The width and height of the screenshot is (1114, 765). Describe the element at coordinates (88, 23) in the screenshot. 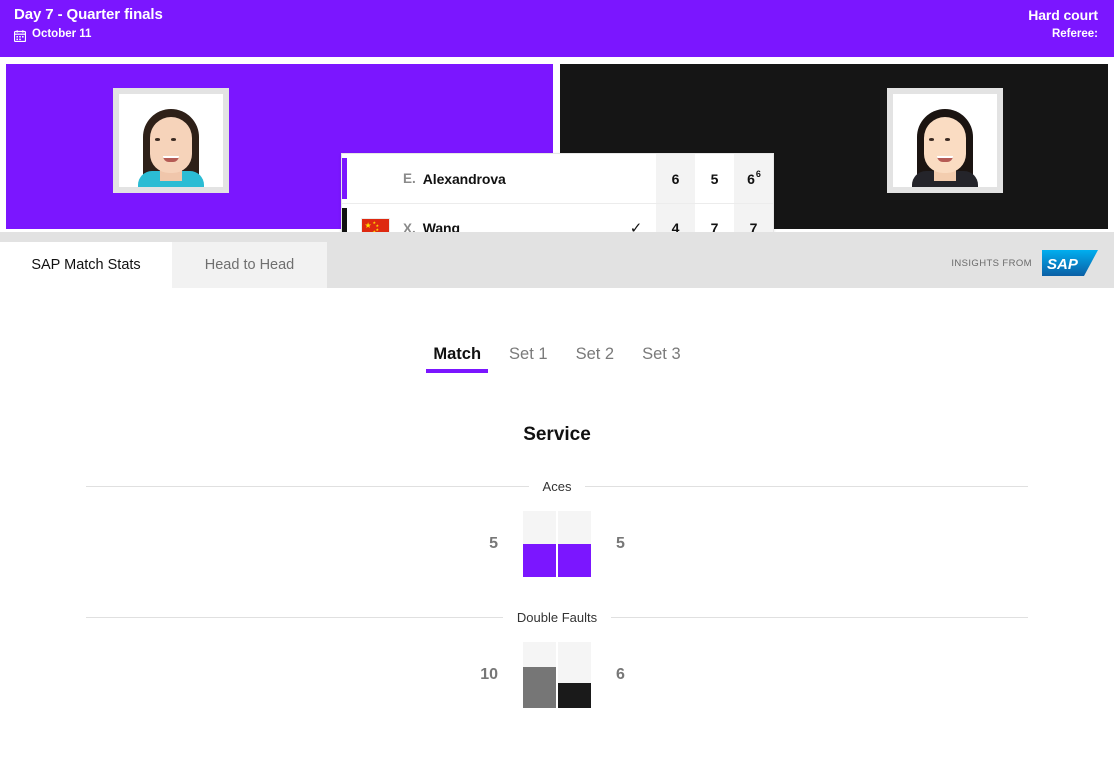

I see `header-left-group: Day 7 - Quarter finals October 11` at that location.